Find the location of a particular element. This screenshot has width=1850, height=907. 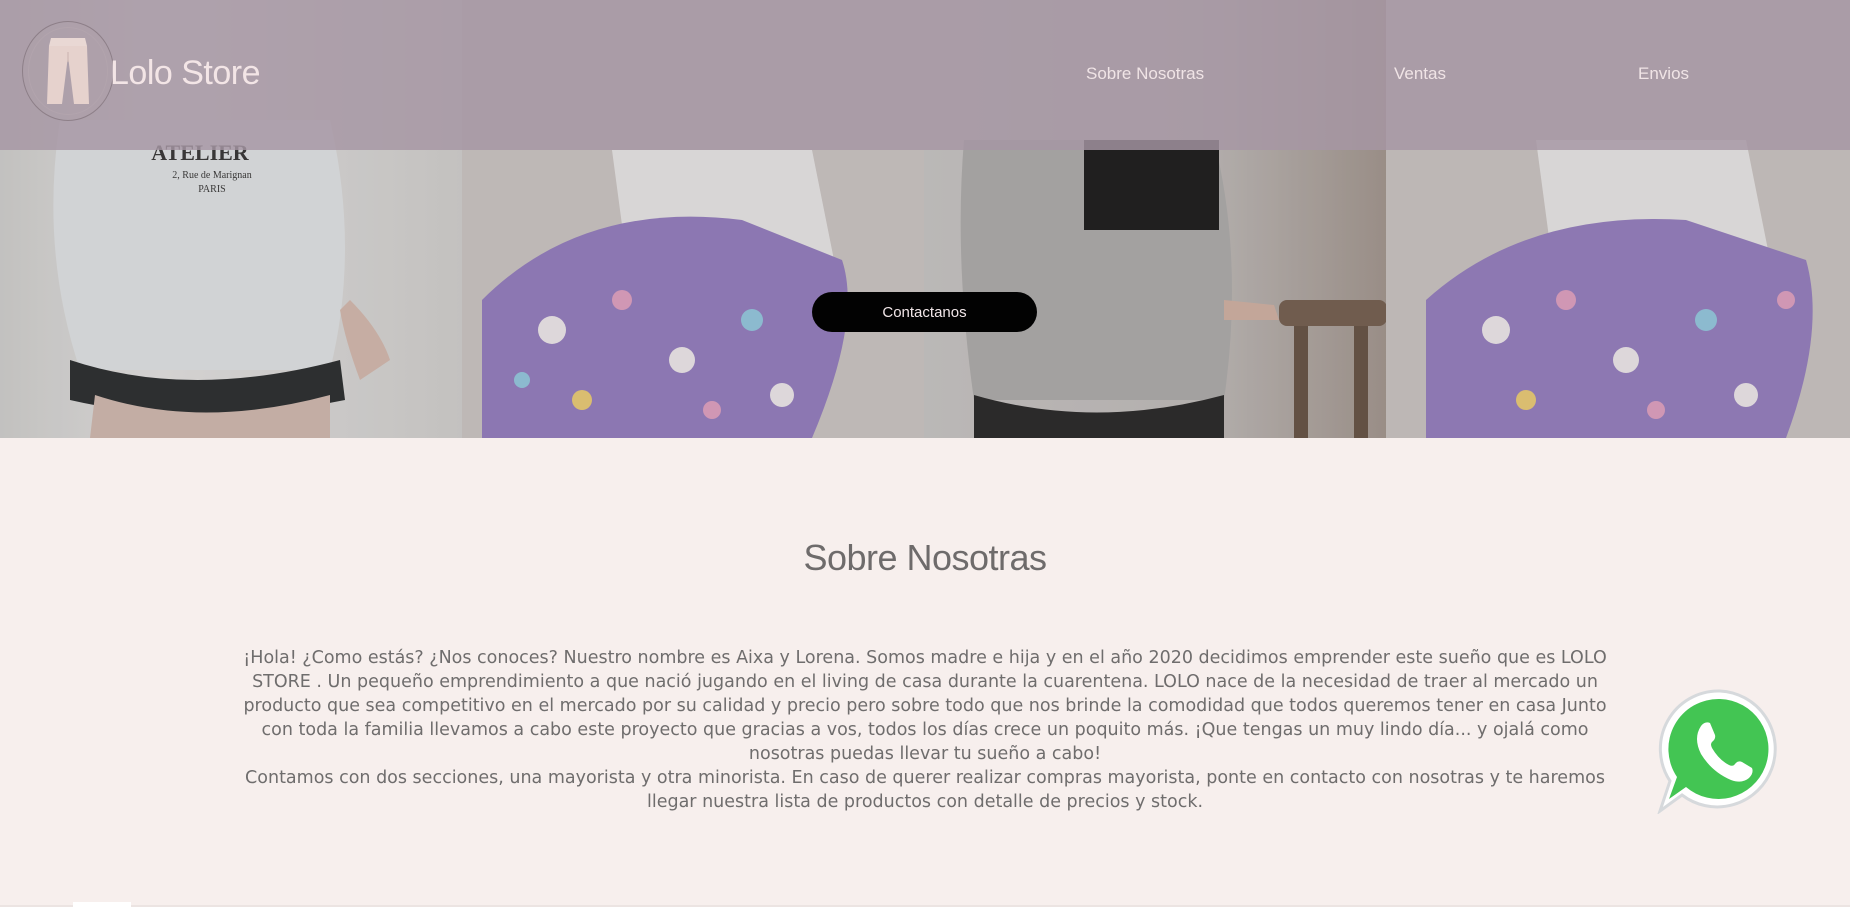

nav-envios: Envios is located at coordinates (1663, 74).